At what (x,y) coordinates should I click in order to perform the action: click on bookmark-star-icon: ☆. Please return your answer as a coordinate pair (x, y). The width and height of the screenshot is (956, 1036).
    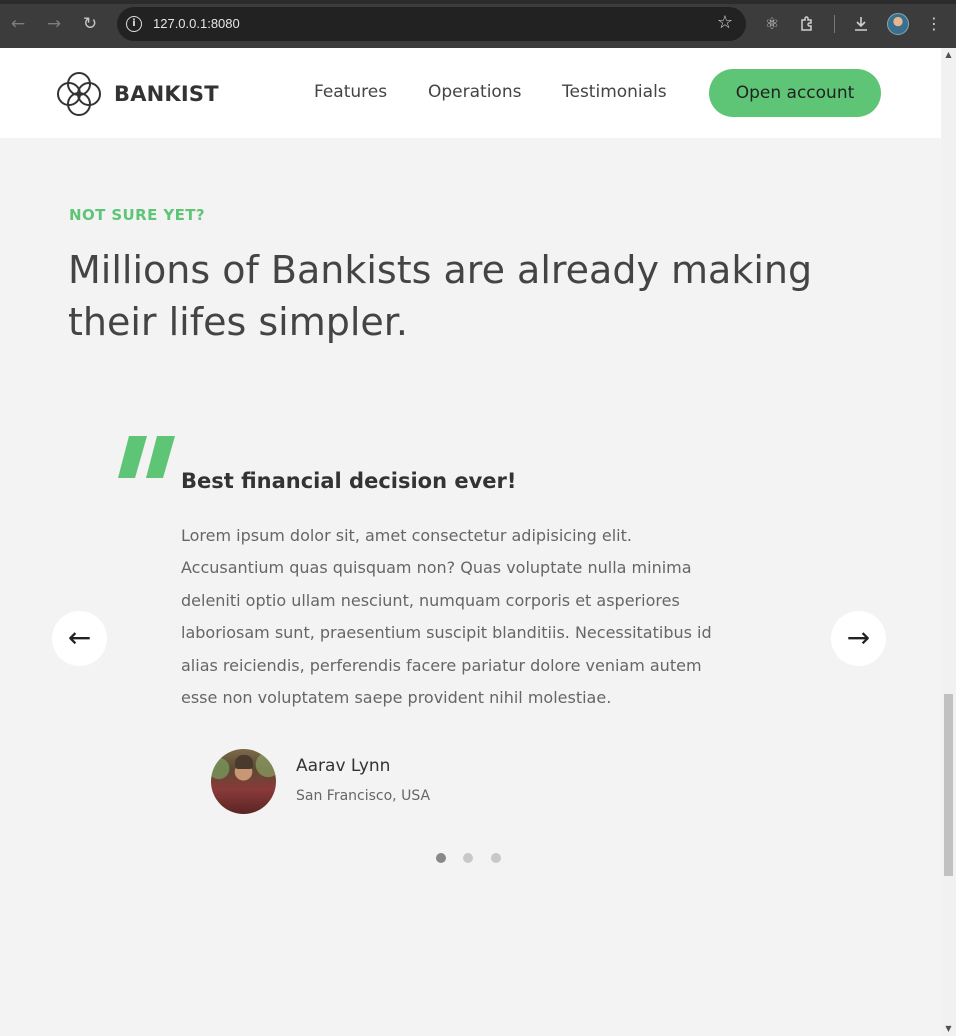
    Looking at the image, I should click on (725, 22).